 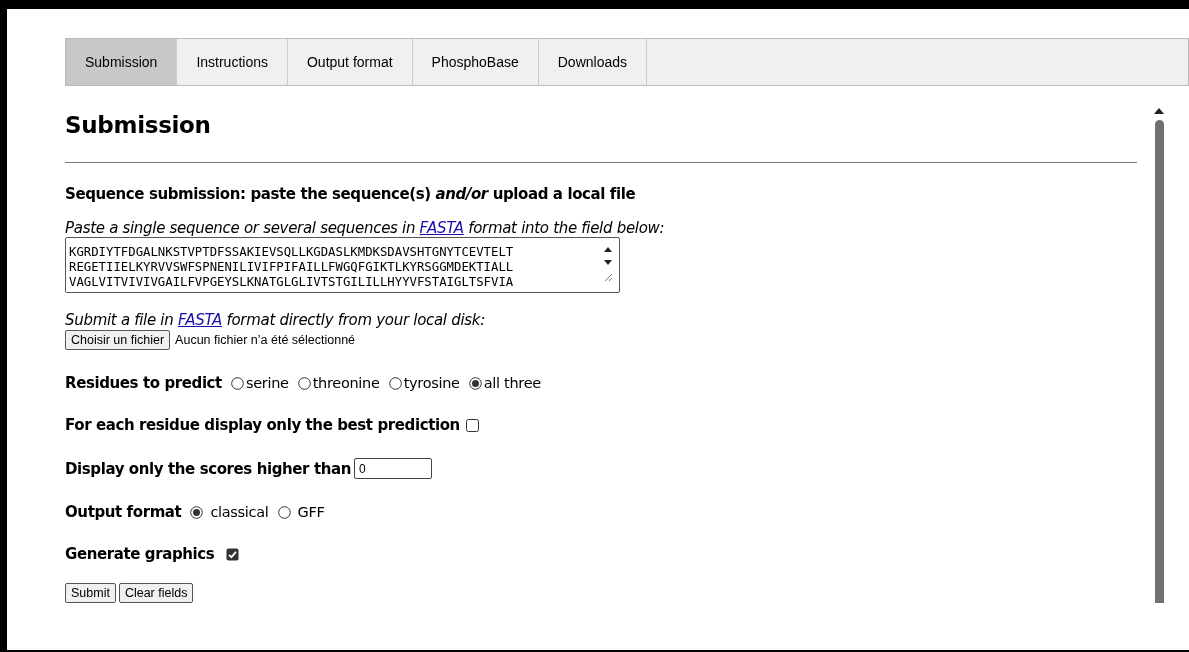 I want to click on sequence-field: KGRDIYTFDGALNKSTVPTDFSSAKIEVSQLLKGDASLKMDKSDAVSHTGNYTCEVTELT REGETIIELKYRVVSWFSPNENILIVIFPIFAILLFWGQFGIKTLKYRSGGMDEKTIALL VAGLVITVIVIVGAILFVPGEYSLKNATGLGLIVTSTGILILLHYYVFSTAIGLTSFVIA, so click(x=342, y=265).